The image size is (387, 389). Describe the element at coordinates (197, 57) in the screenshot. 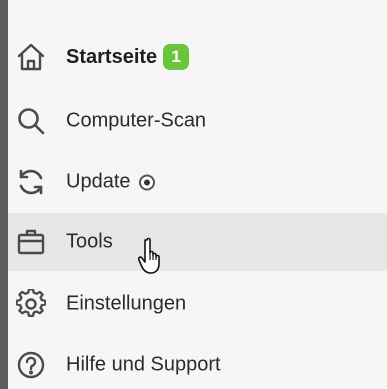

I see `nav-item-startseite: Startseite 1` at that location.